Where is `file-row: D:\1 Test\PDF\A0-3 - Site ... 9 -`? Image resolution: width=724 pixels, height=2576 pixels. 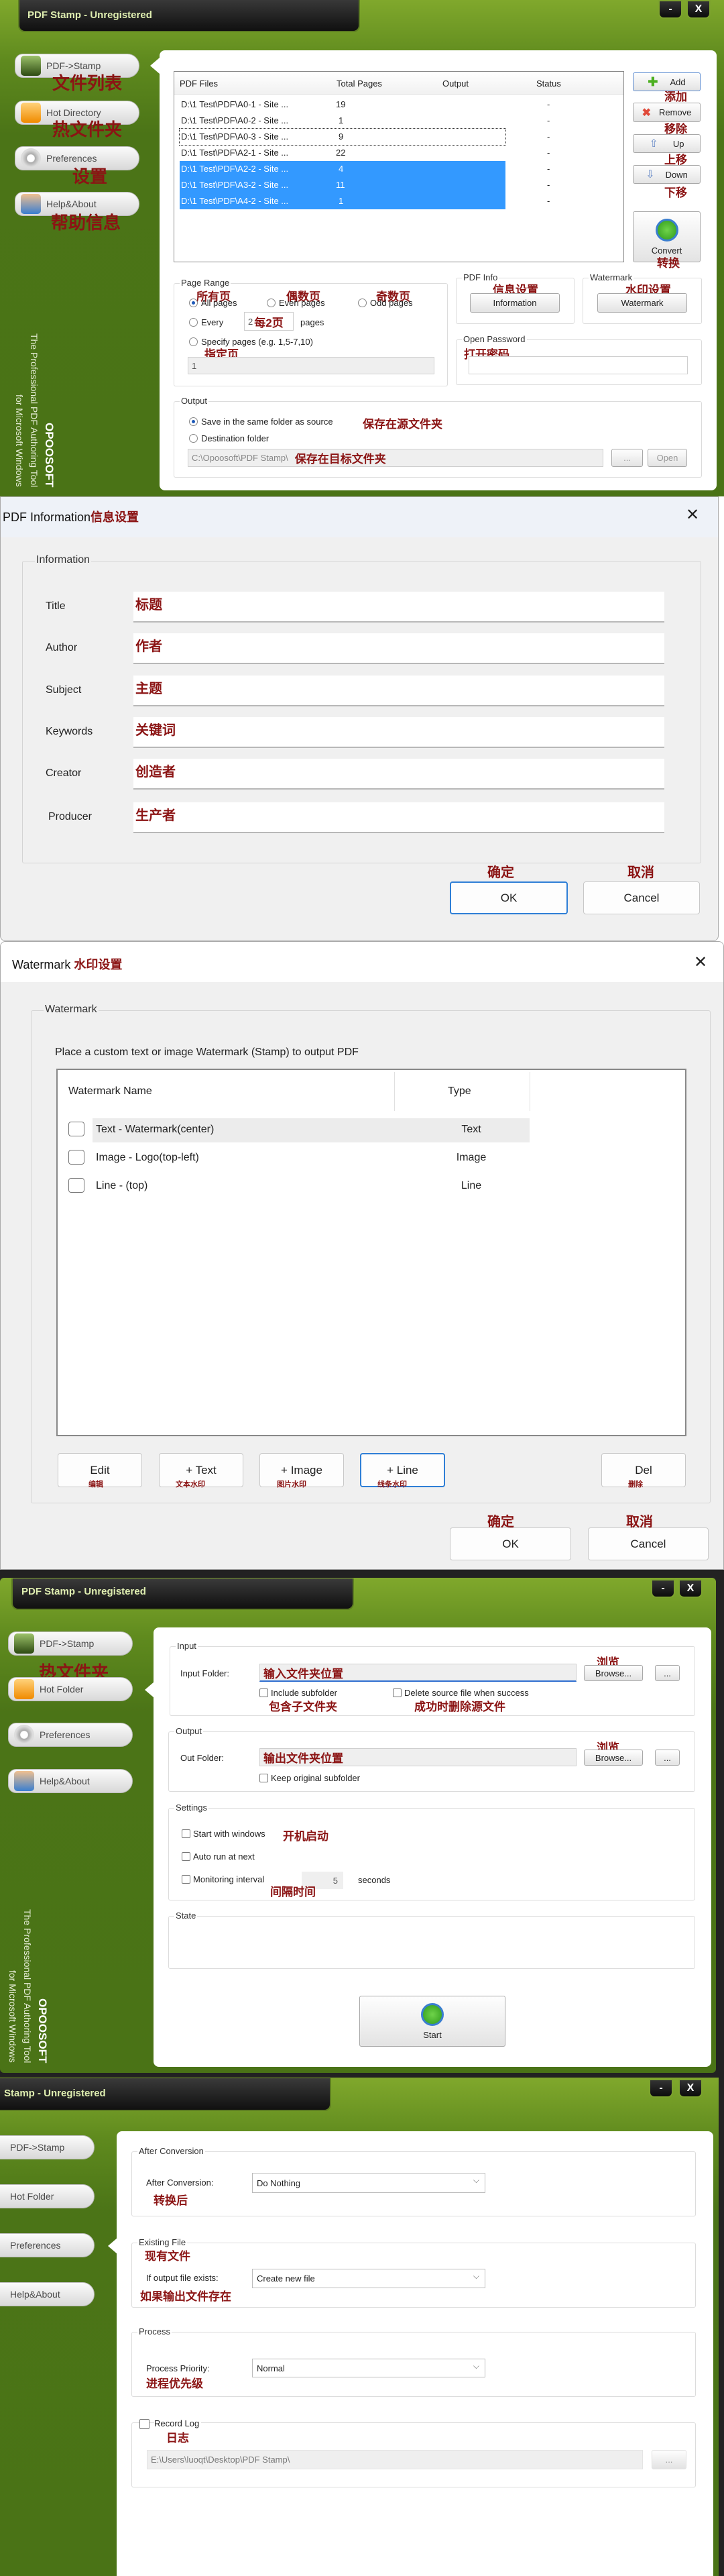
file-row: D:\1 Test\PDF\A0-3 - Site ... 9 - is located at coordinates (364, 137).